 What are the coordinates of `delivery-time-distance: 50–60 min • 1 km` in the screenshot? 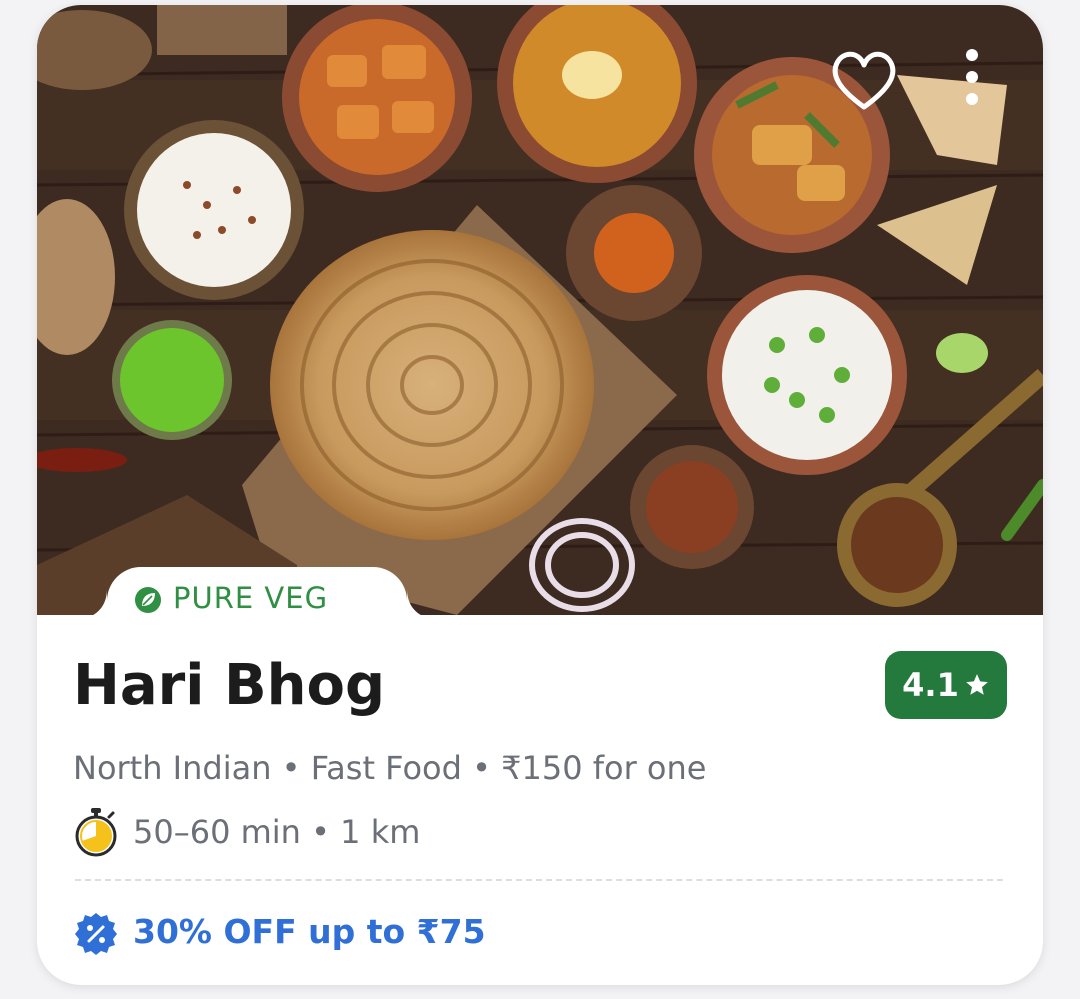 It's located at (277, 832).